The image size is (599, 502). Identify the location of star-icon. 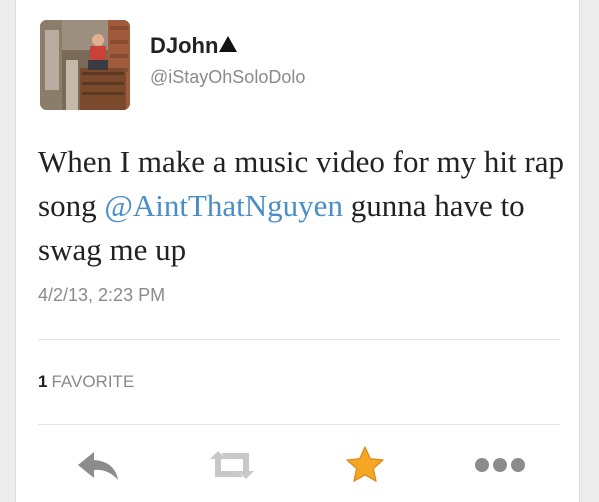
(365, 464).